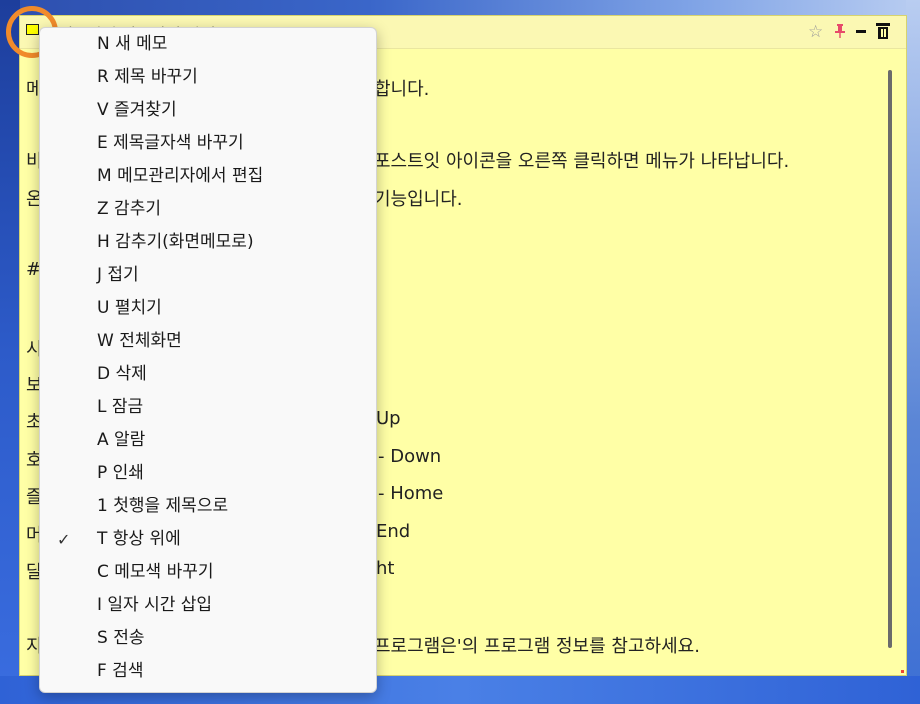 This screenshot has height=704, width=920. What do you see at coordinates (208, 473) in the screenshot?
I see `menu-item-print: P 인쇄` at bounding box center [208, 473].